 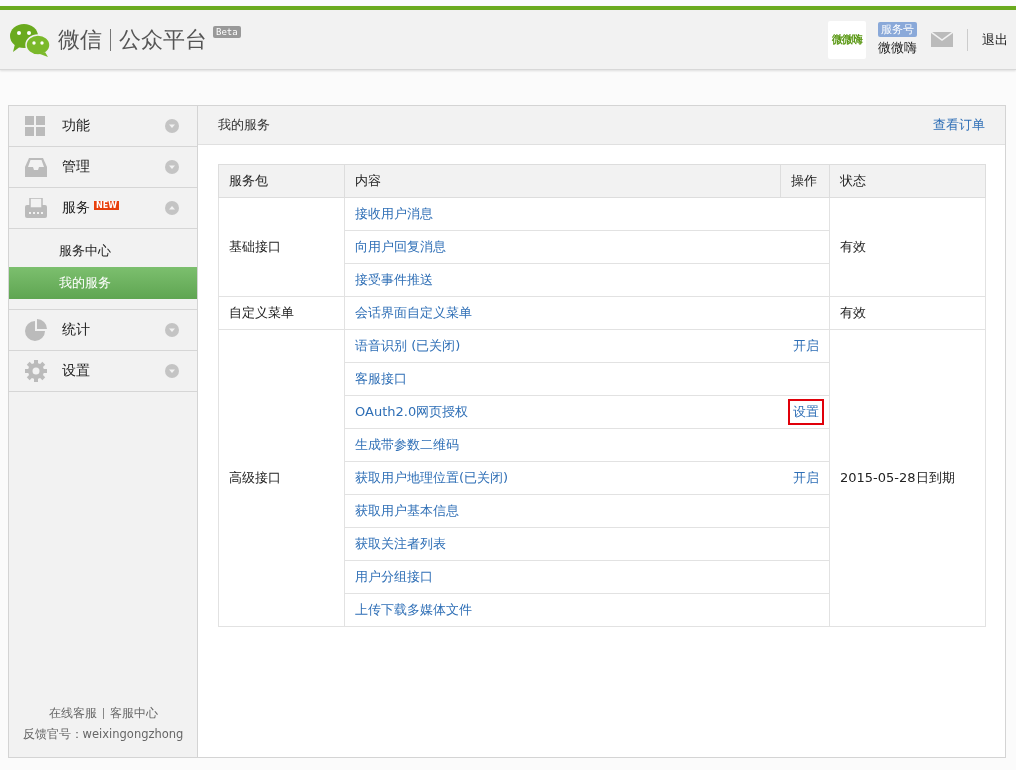 I want to click on service-link: 获取用户地理位置(已关闭), so click(x=432, y=478).